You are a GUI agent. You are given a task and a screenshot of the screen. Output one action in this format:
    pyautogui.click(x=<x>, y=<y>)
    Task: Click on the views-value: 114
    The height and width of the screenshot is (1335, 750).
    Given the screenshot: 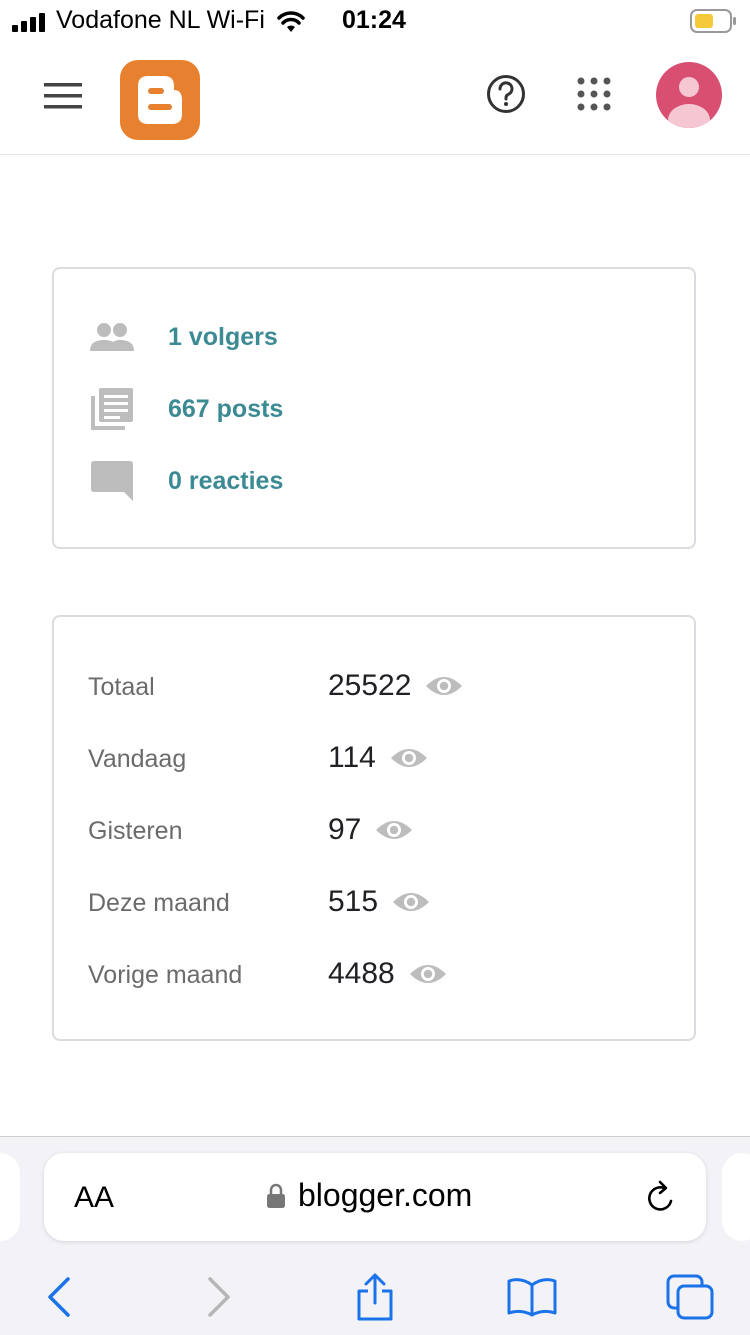 What is the action you would take?
    pyautogui.click(x=352, y=757)
    